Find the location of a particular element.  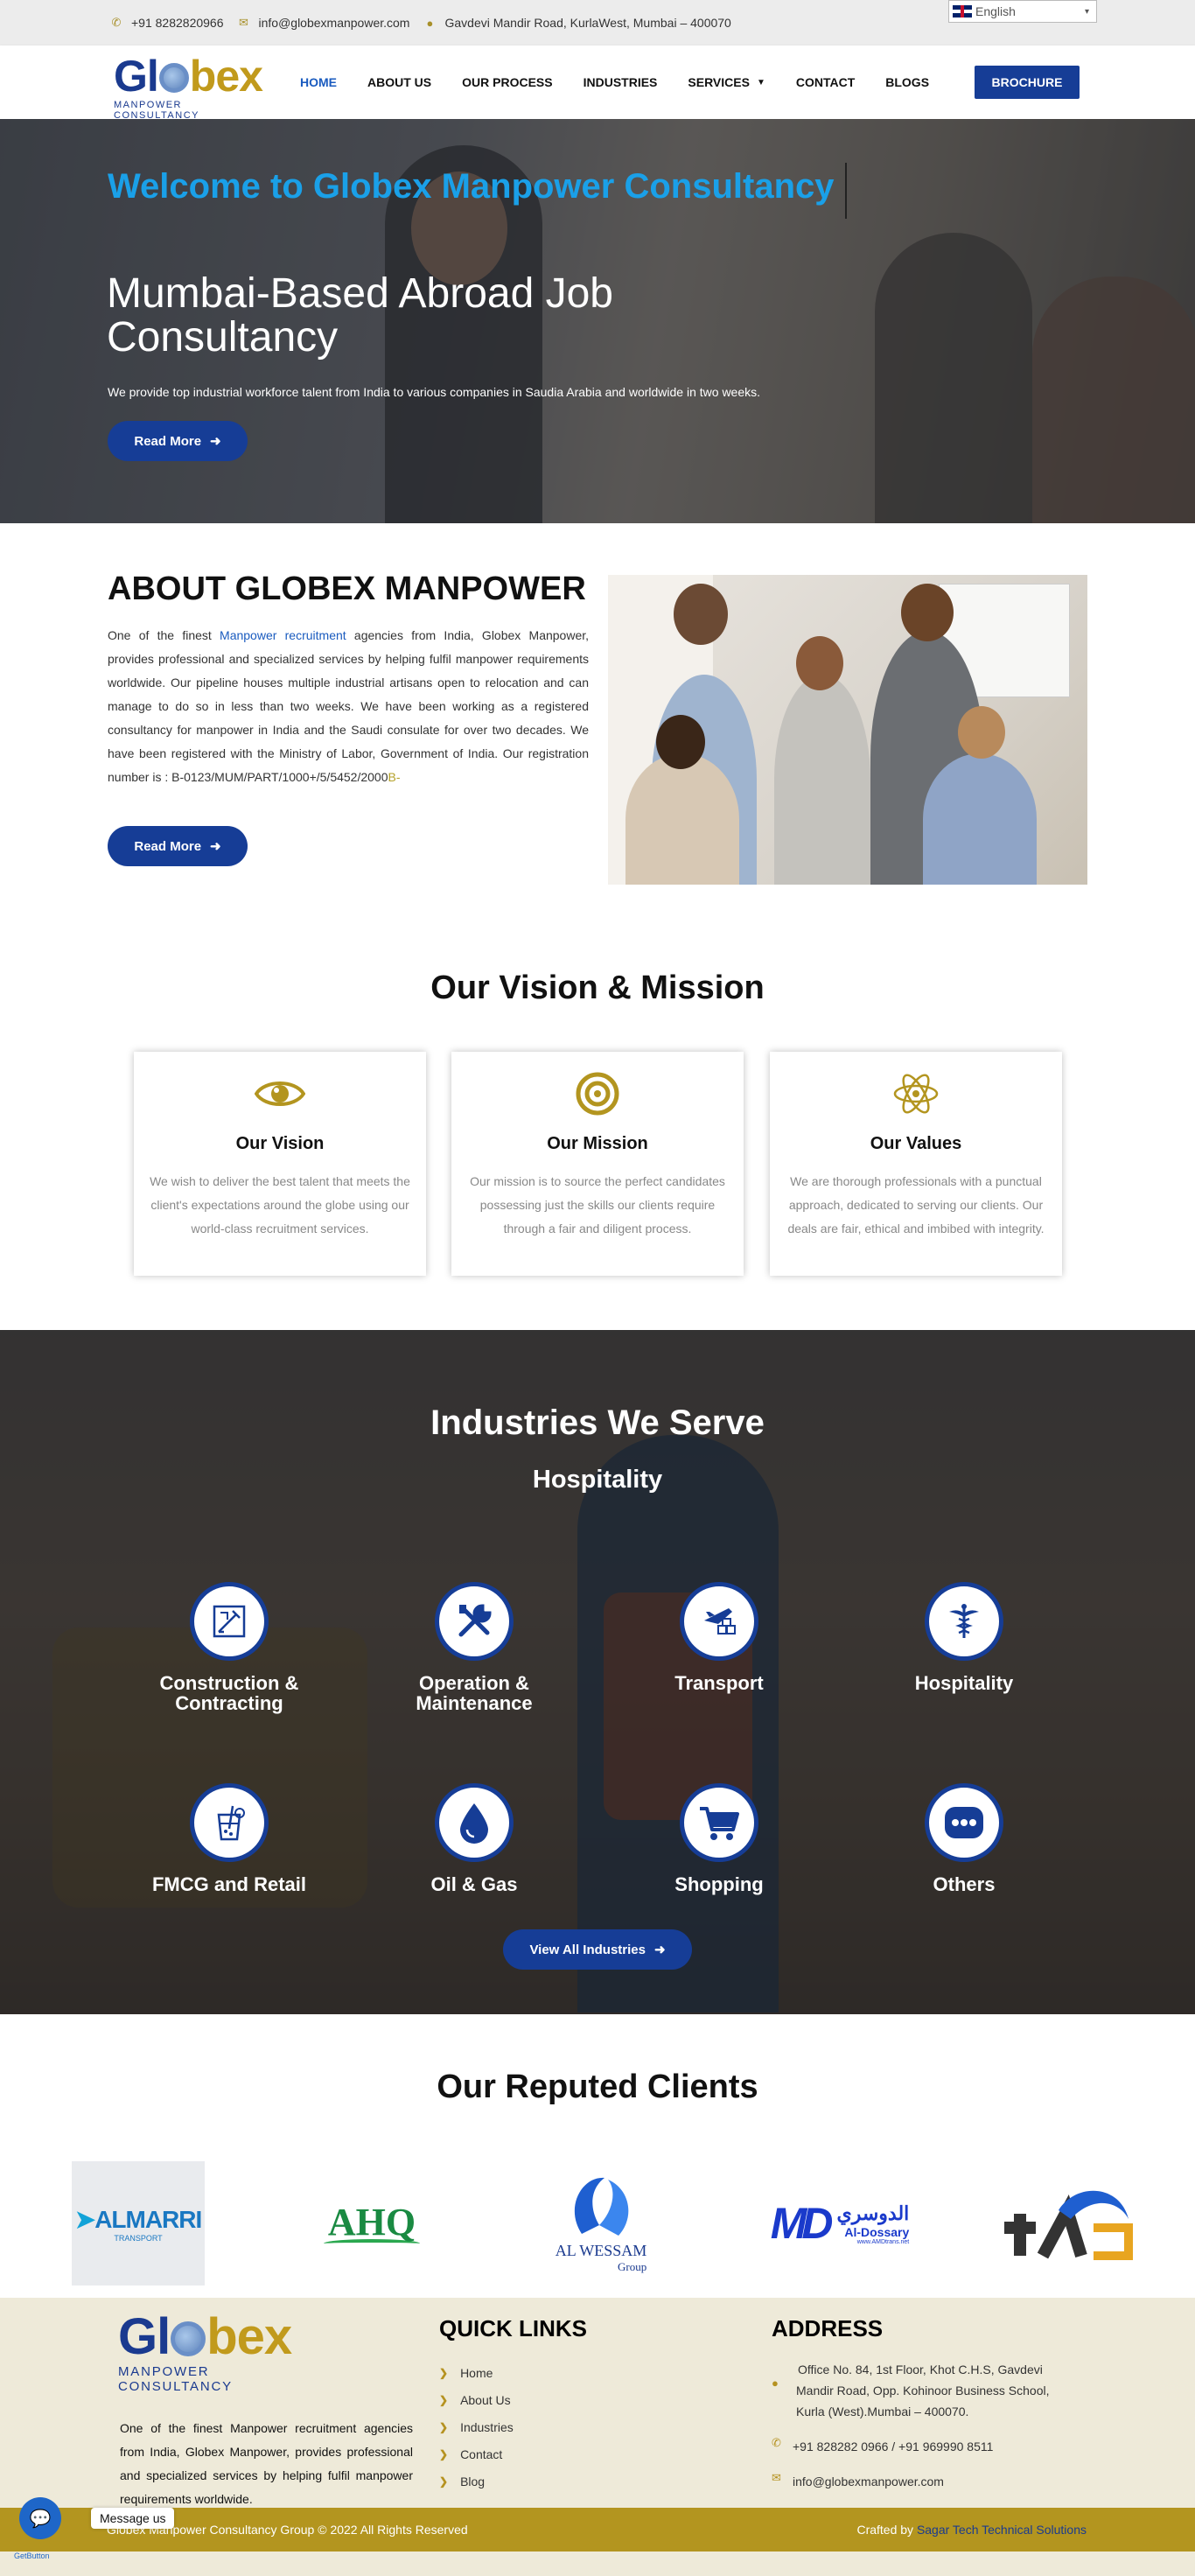

values-card-title: Our Values is located at coordinates (916, 1143).